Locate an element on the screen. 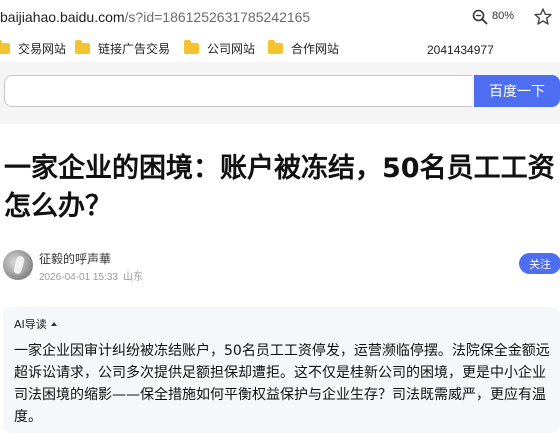 The width and height of the screenshot is (560, 433). star-icon is located at coordinates (543, 17).